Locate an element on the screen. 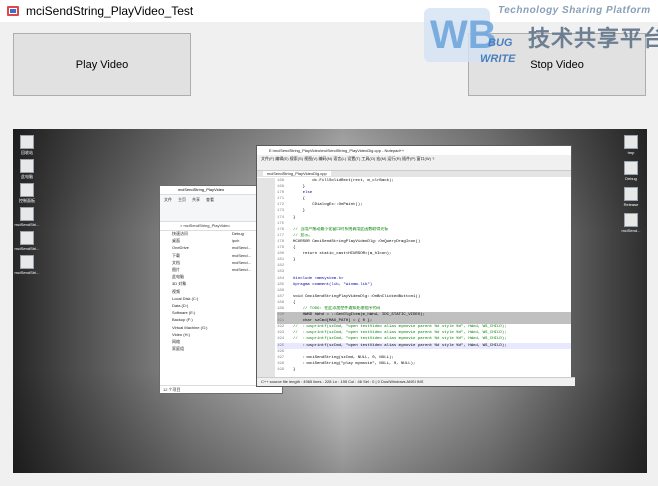 The height and width of the screenshot is (486, 658). explorer-nav-item: 快速访问 is located at coordinates (180, 233).